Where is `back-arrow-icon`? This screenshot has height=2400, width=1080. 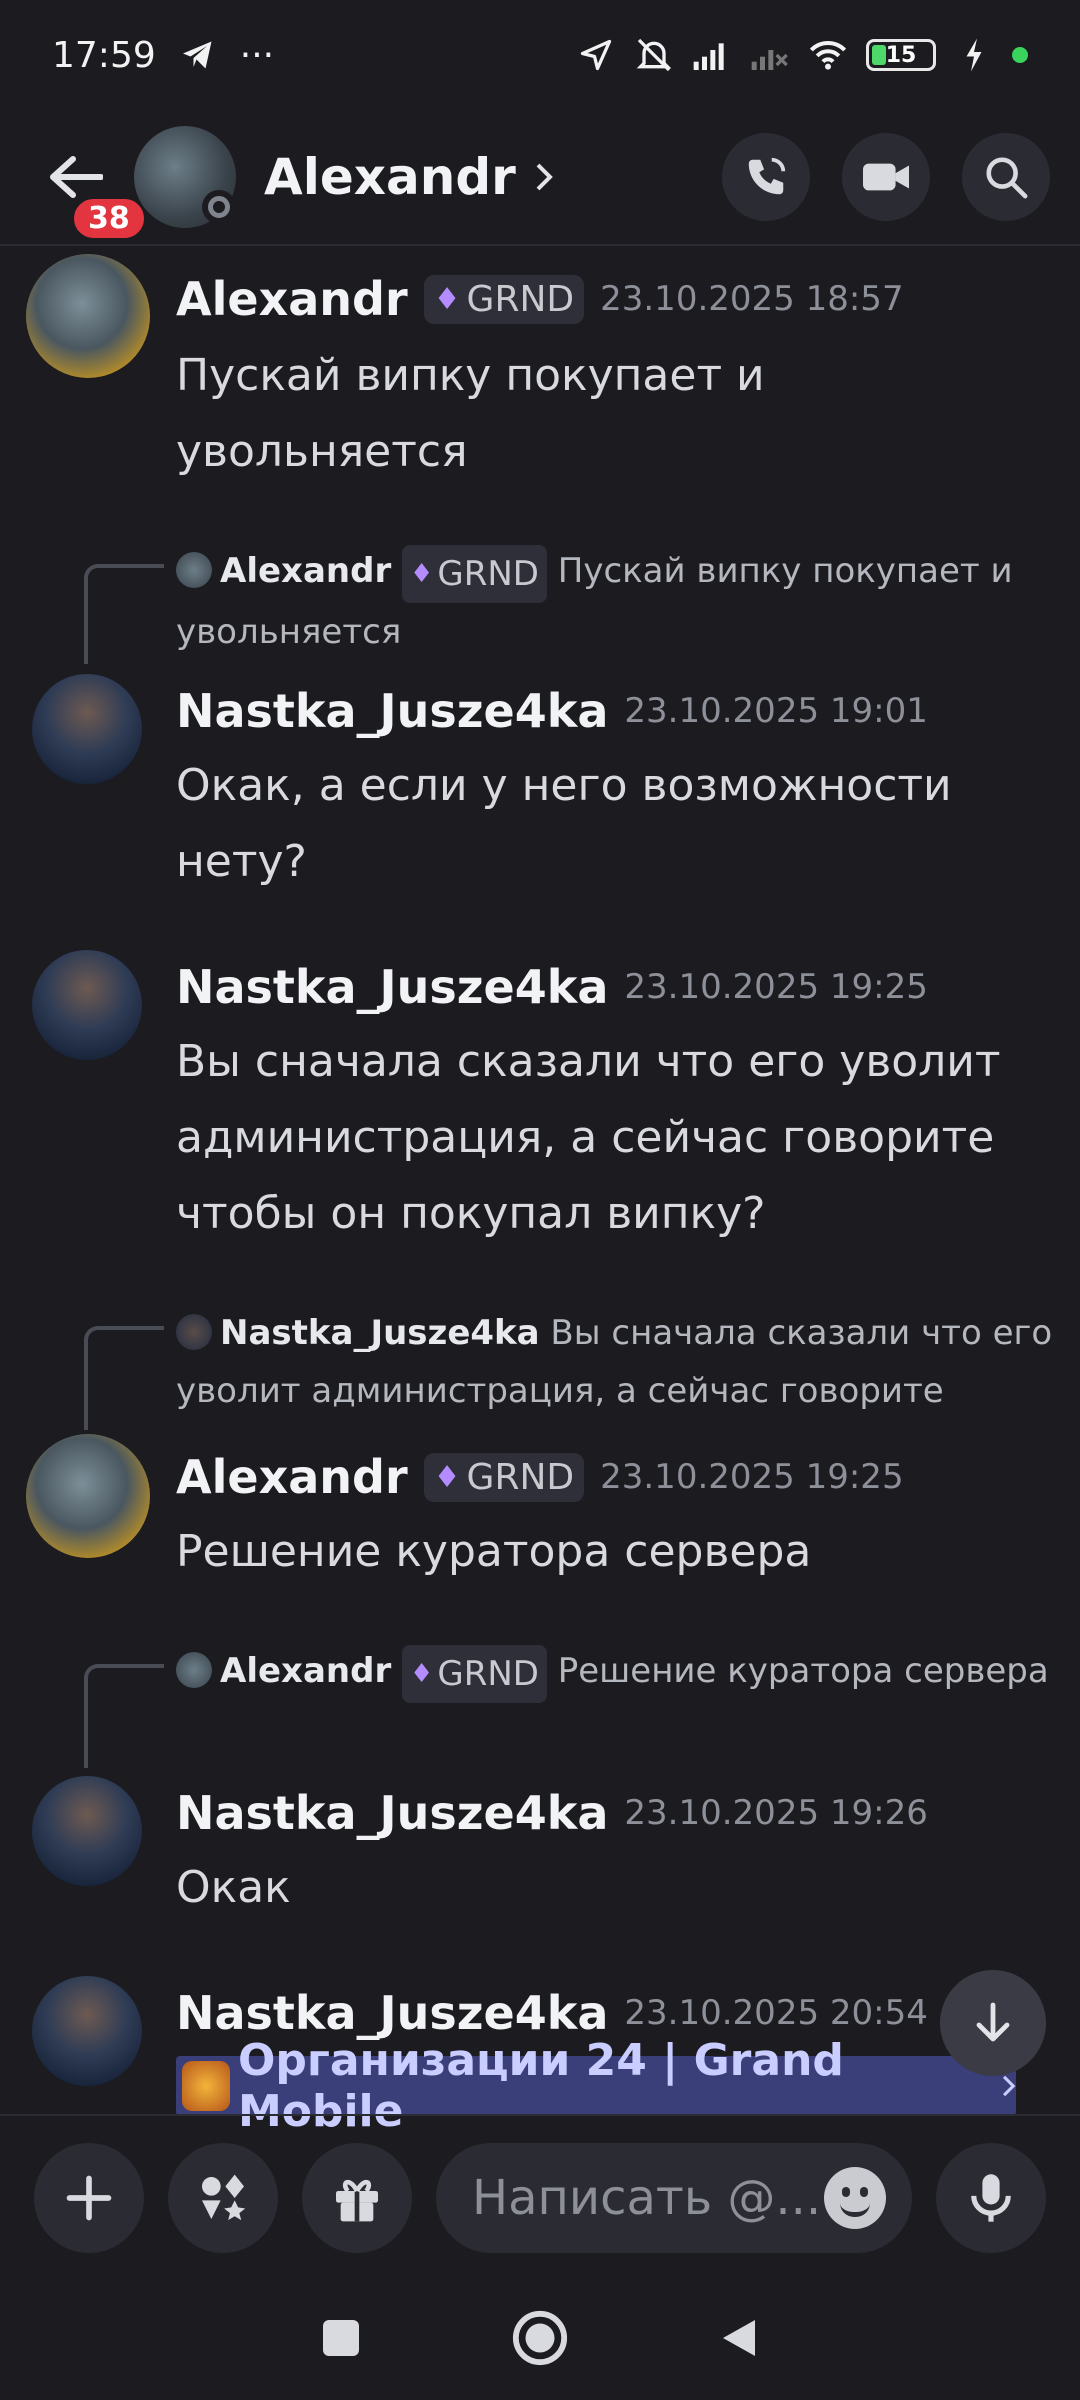
back-arrow-icon is located at coordinates (76, 177).